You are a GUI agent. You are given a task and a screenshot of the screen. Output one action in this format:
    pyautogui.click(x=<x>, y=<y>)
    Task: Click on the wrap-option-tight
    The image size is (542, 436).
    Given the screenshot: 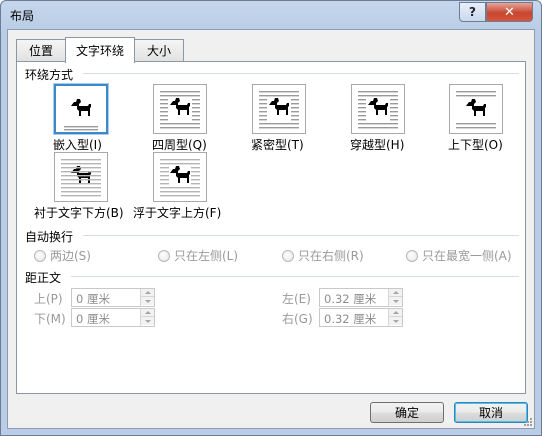 What is the action you would take?
    pyautogui.click(x=279, y=109)
    